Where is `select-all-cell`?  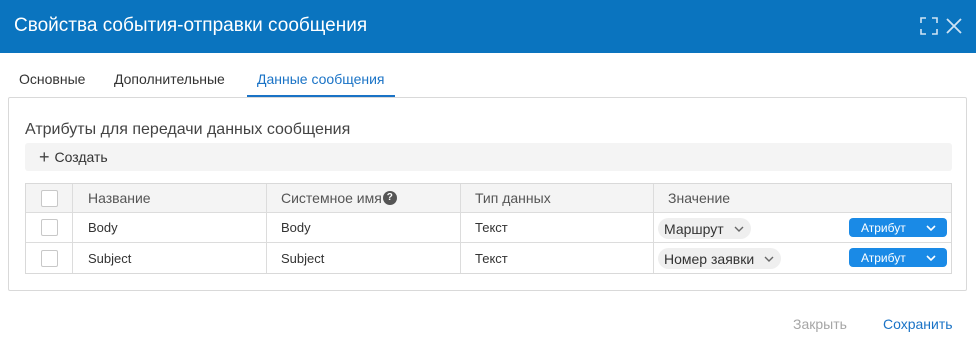
select-all-cell is located at coordinates (49, 198).